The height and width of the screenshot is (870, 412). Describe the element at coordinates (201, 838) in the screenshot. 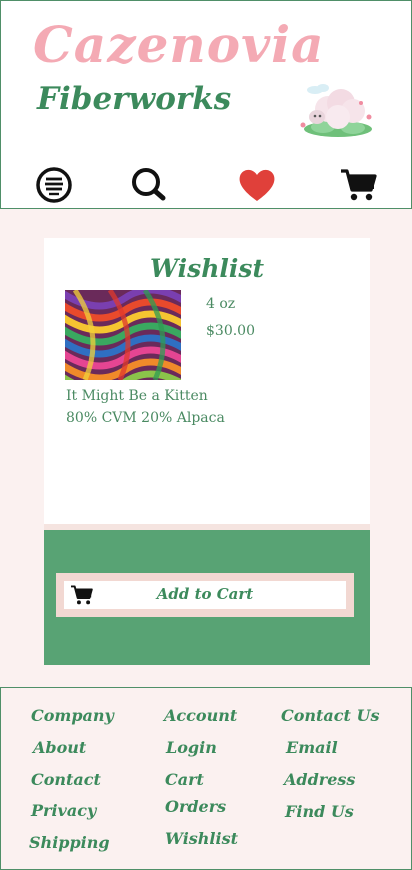

I see `footer-link-wishlist: Wishlist` at that location.